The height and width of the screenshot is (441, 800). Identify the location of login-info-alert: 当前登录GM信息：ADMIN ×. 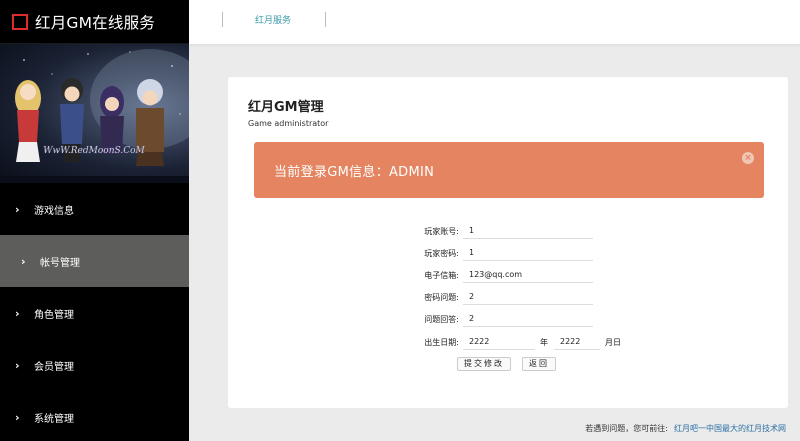
(509, 170).